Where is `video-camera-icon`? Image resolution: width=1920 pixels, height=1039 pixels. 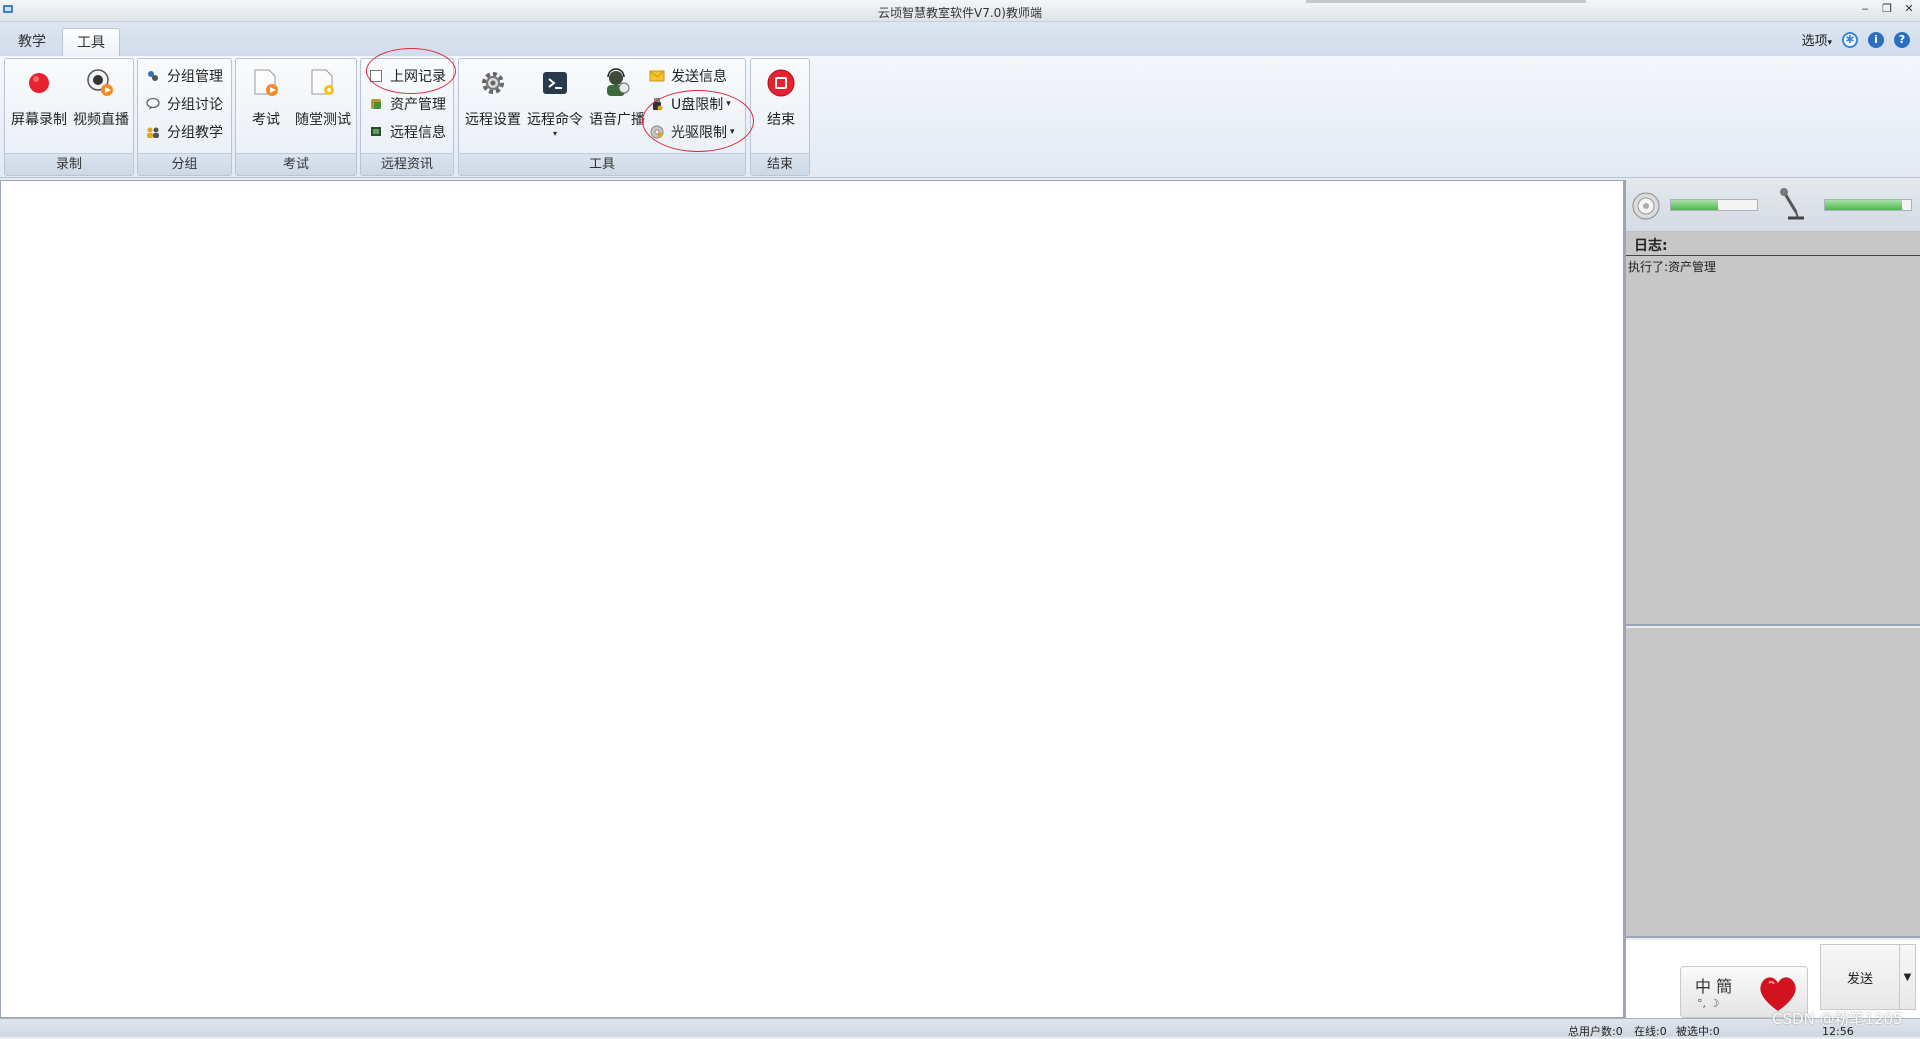 video-camera-icon is located at coordinates (100, 82).